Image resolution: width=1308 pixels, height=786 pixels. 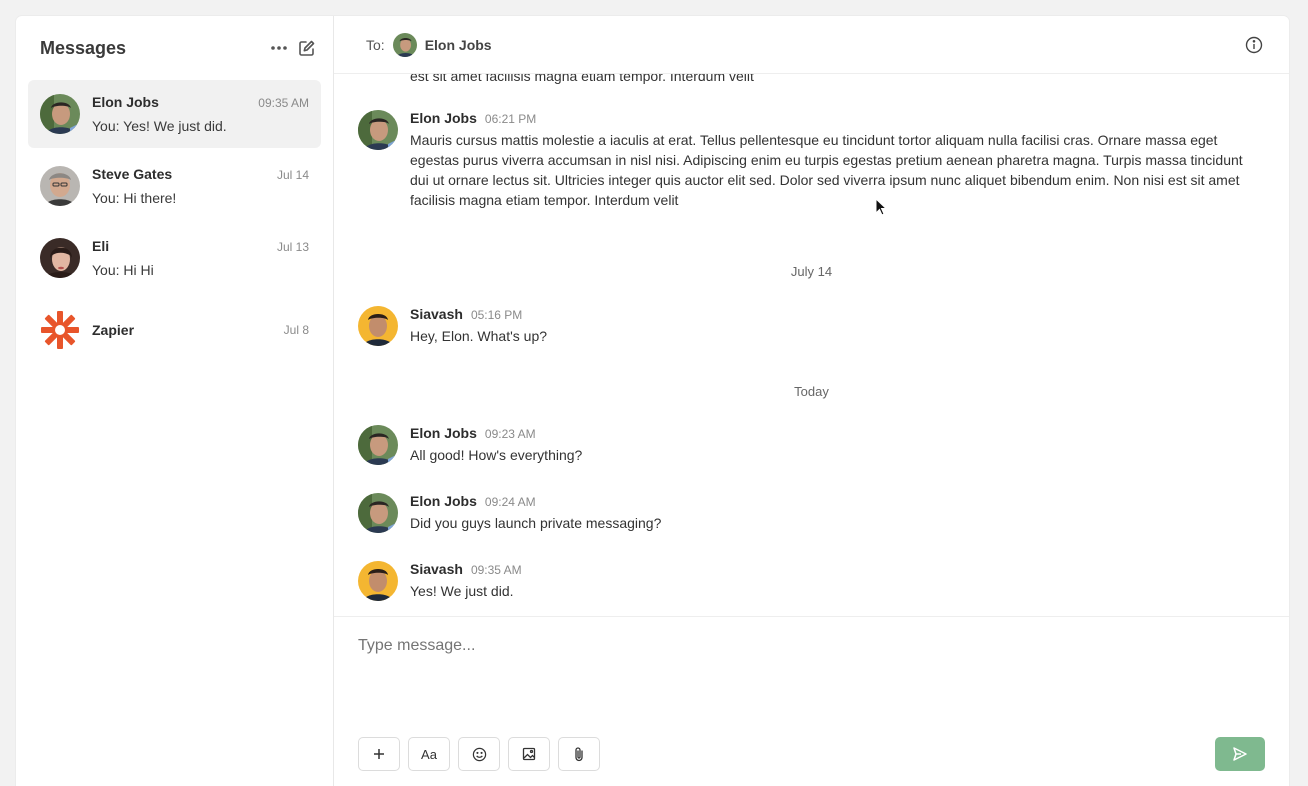 I want to click on message-time: 06:21 PM, so click(x=510, y=119).